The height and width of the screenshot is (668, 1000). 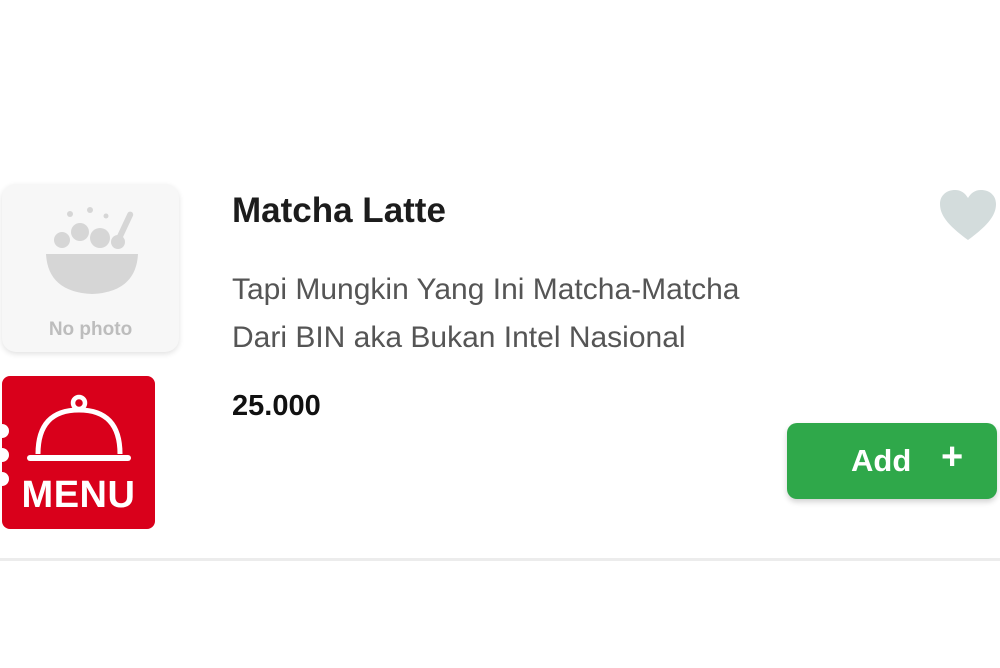 I want to click on add-button: Add +, so click(x=892, y=461).